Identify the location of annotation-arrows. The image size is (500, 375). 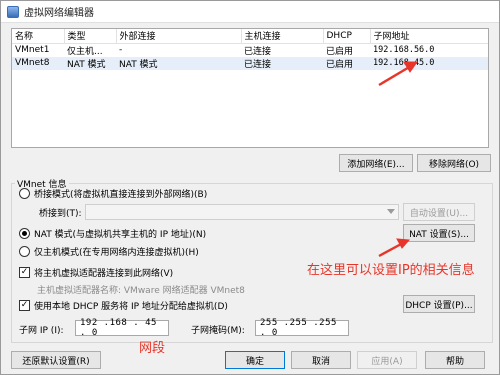
(398, 159).